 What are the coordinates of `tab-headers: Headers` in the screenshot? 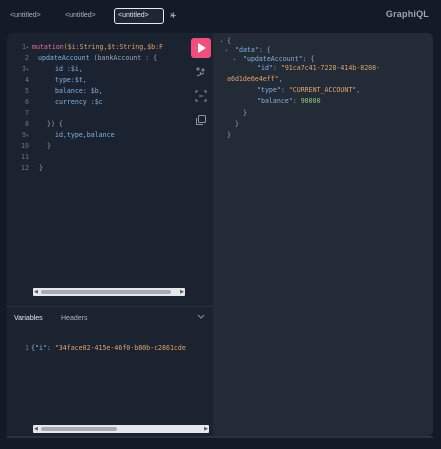 It's located at (74, 318).